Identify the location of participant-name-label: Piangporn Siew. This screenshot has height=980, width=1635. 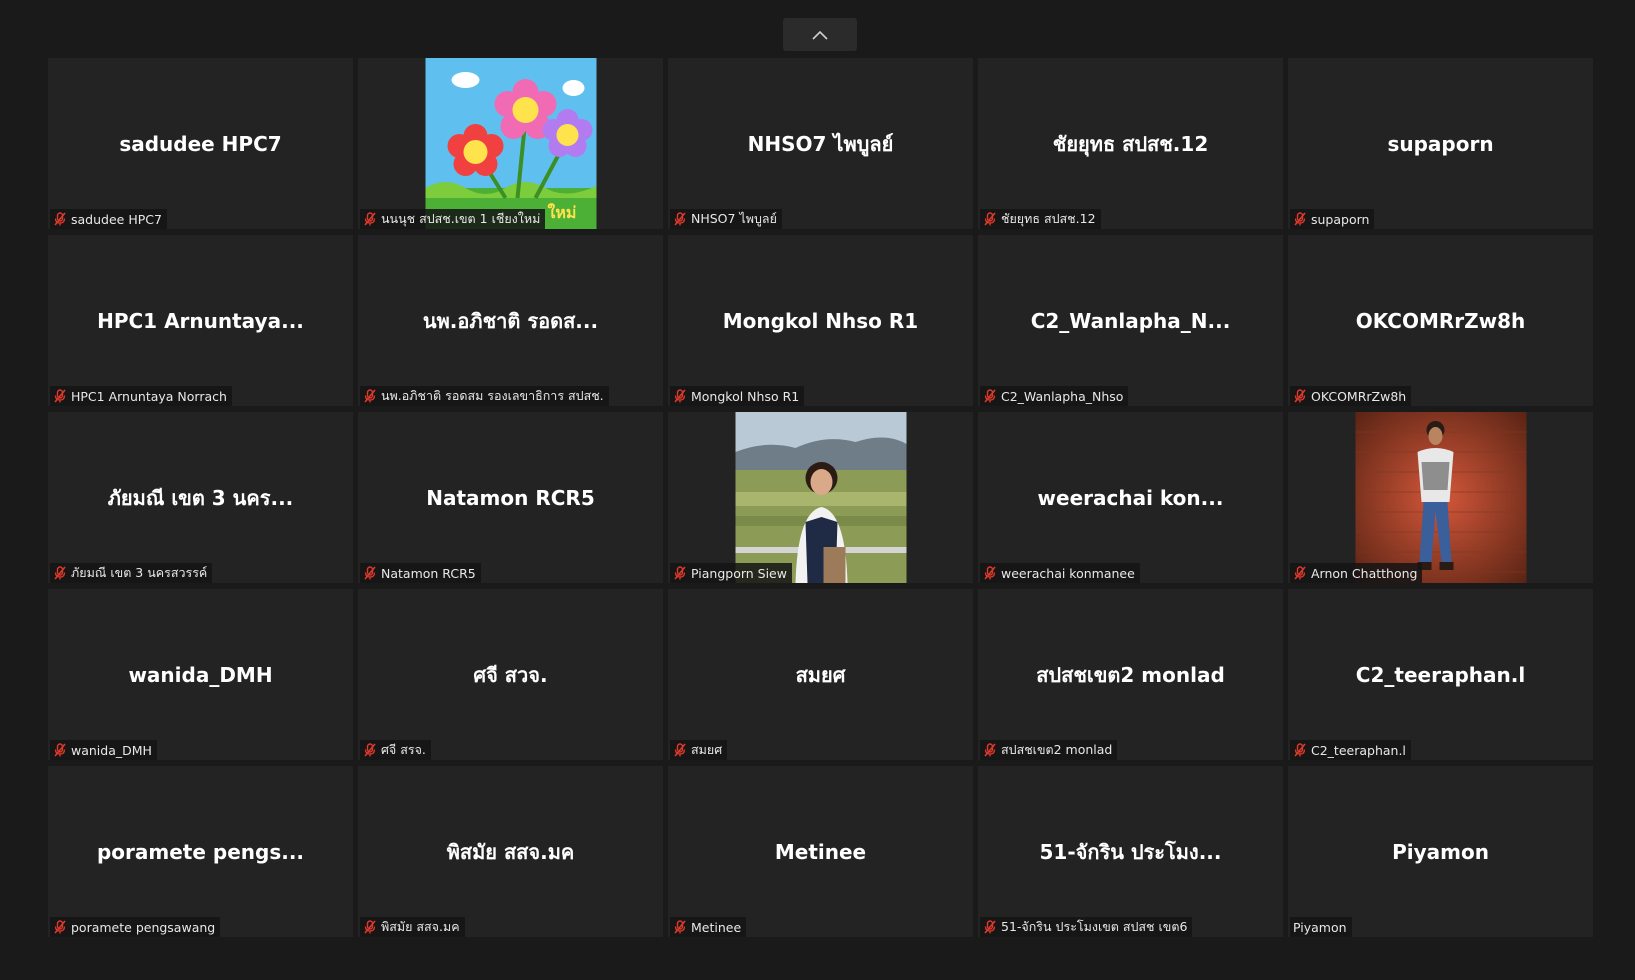
(731, 573).